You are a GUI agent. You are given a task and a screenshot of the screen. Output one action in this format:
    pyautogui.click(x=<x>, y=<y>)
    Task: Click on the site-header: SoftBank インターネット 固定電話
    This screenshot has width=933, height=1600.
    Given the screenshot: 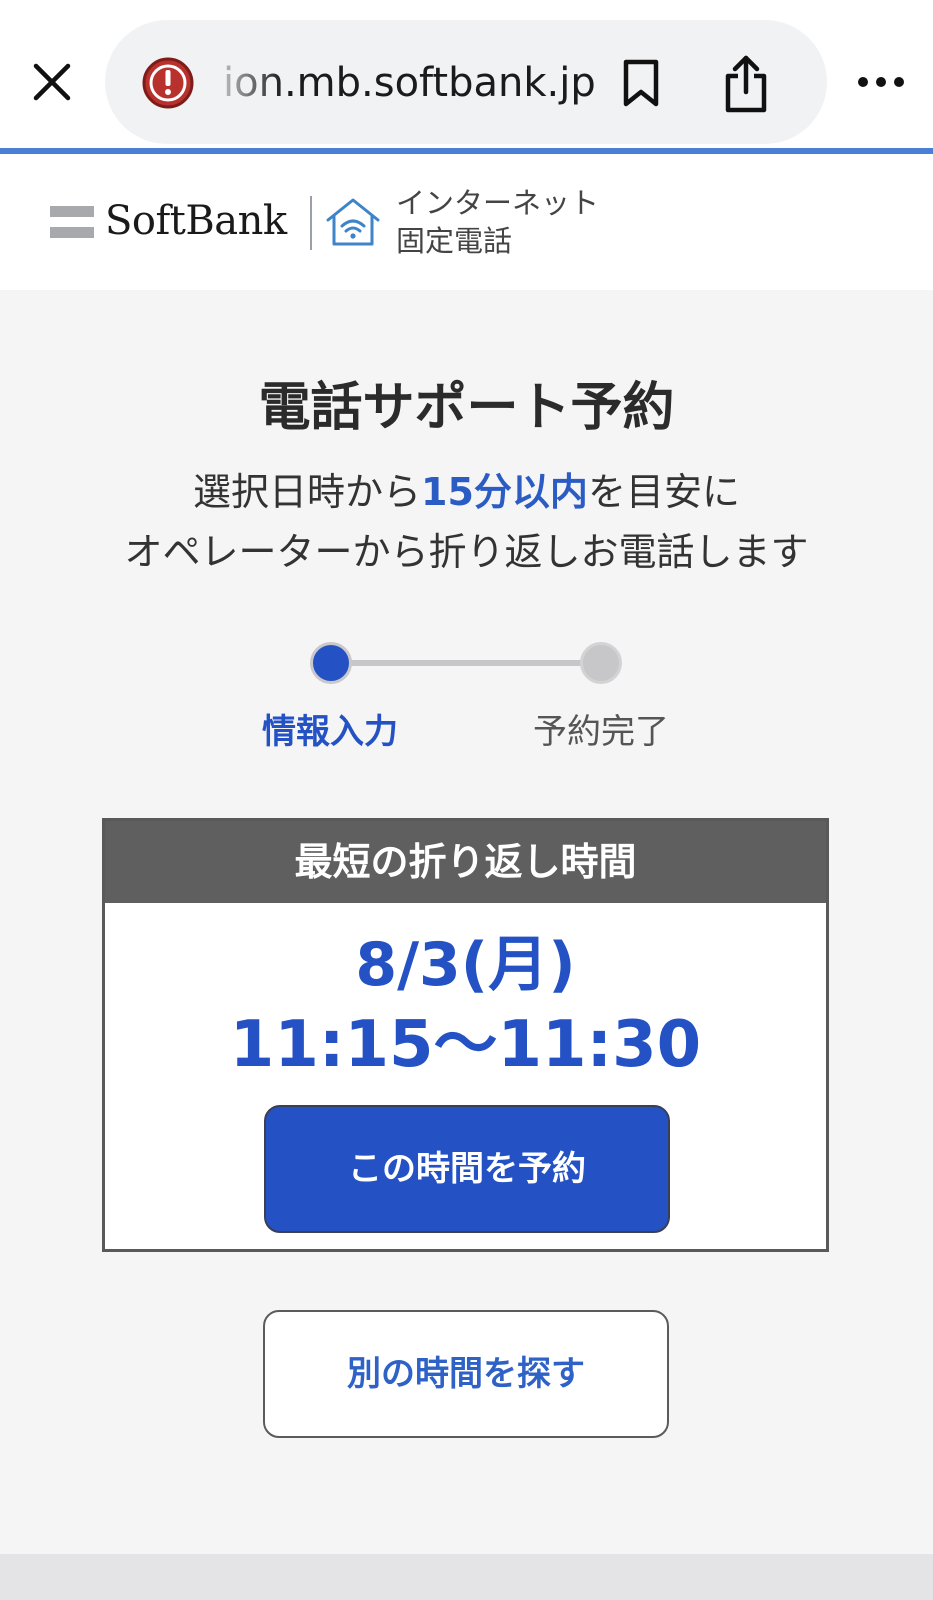 What is the action you would take?
    pyautogui.click(x=466, y=222)
    